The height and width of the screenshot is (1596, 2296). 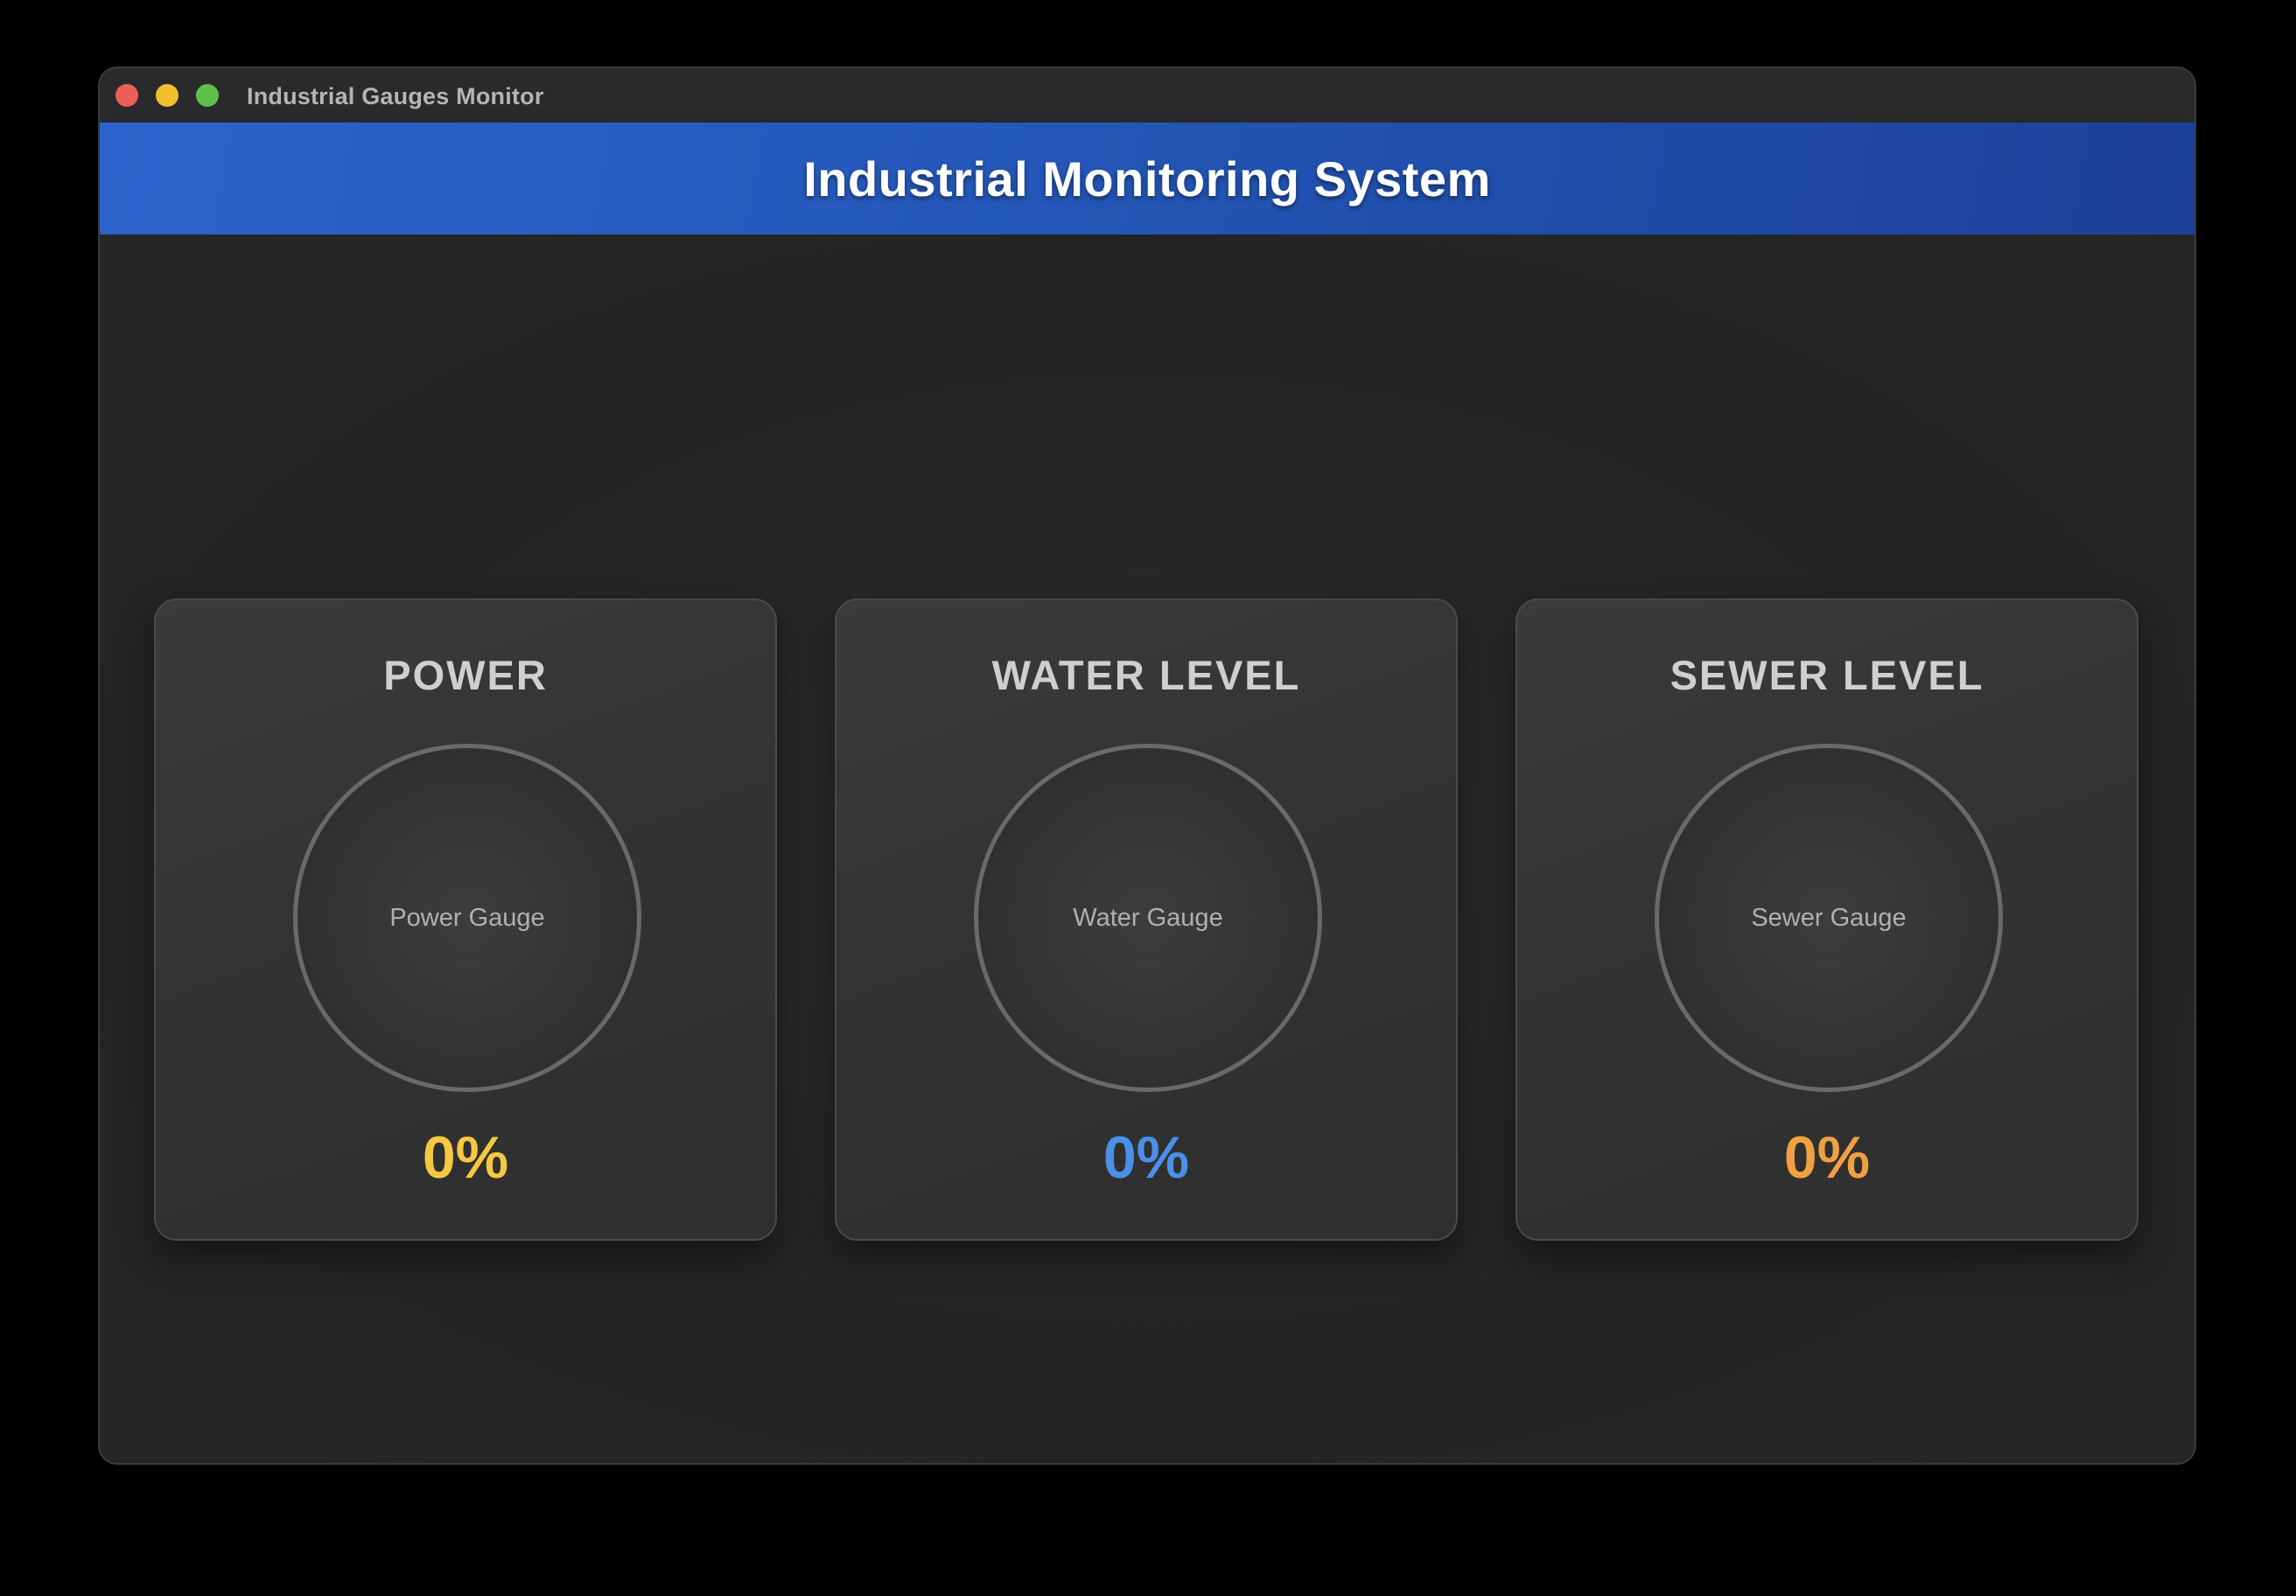 What do you see at coordinates (1147, 95) in the screenshot?
I see `title-bar: Industrial Gauges Monitor` at bounding box center [1147, 95].